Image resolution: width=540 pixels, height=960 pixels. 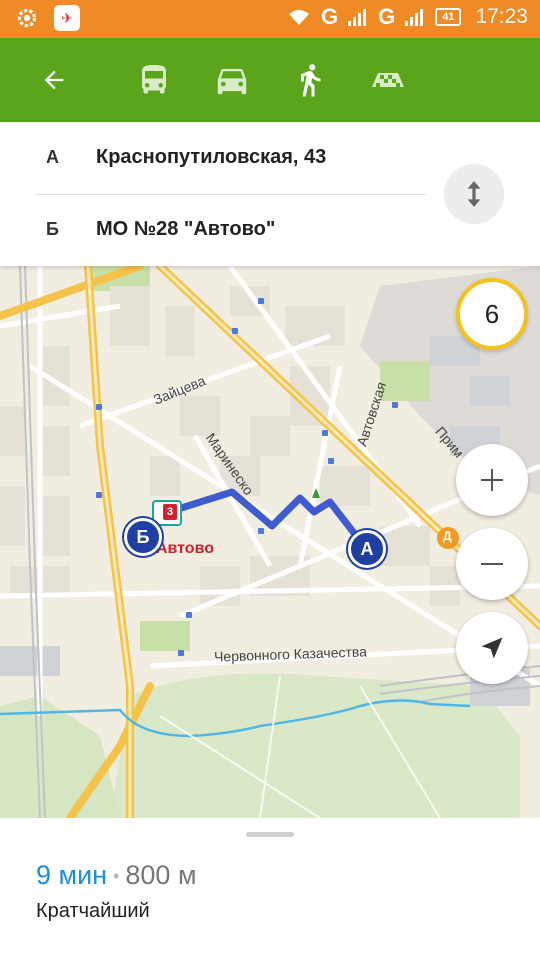 I want to click on zoom-out-button, so click(x=492, y=564).